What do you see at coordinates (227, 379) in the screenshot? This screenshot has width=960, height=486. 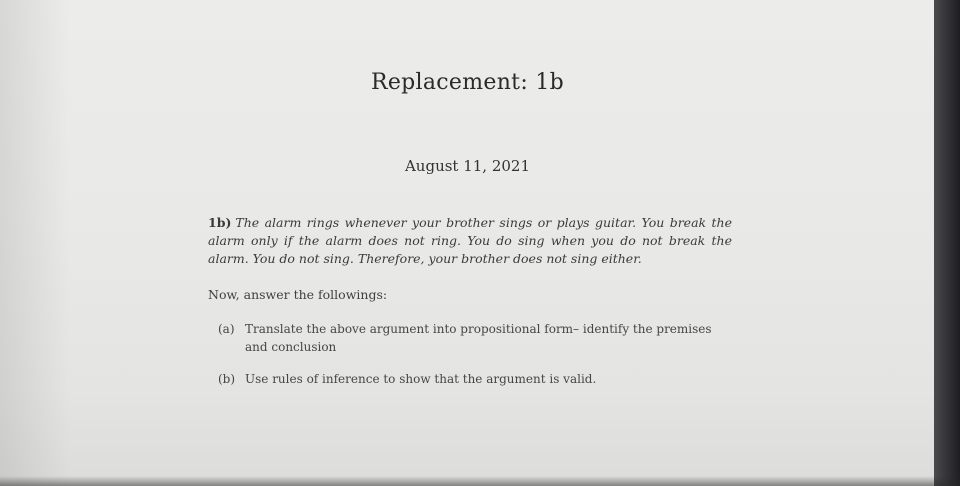 I see `part-b-marker: (b)` at bounding box center [227, 379].